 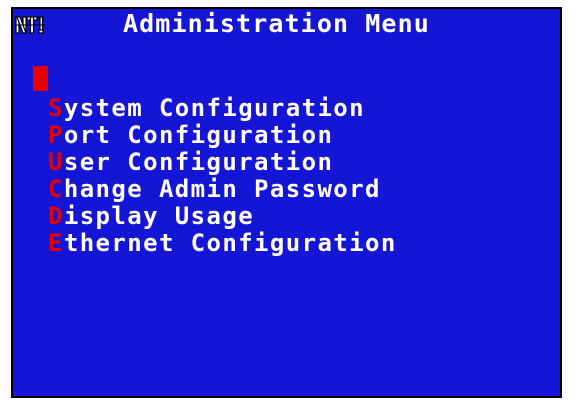 I want to click on menu-item-label: isplay Usage, so click(x=159, y=216).